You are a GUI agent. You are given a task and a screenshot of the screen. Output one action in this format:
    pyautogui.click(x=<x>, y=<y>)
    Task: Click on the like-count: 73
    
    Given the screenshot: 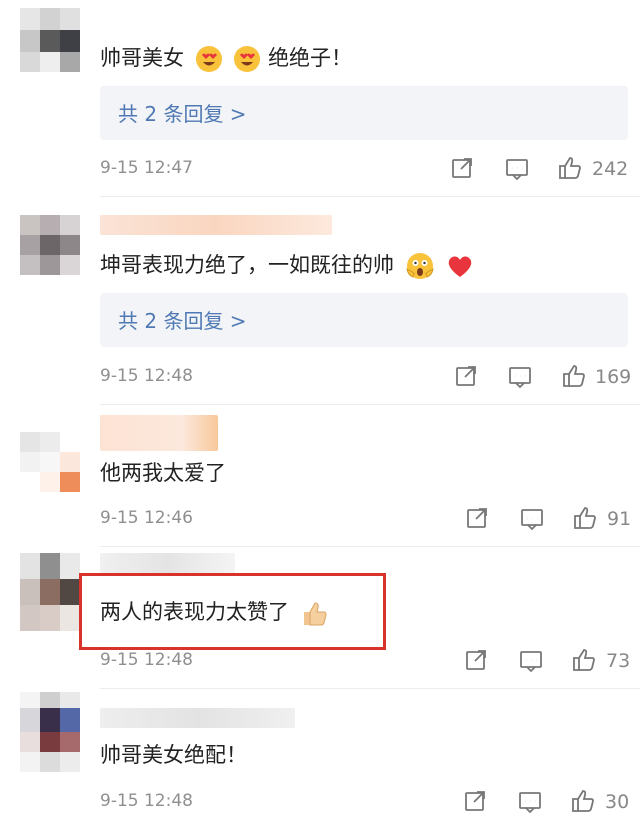 What is the action you would take?
    pyautogui.click(x=618, y=661)
    